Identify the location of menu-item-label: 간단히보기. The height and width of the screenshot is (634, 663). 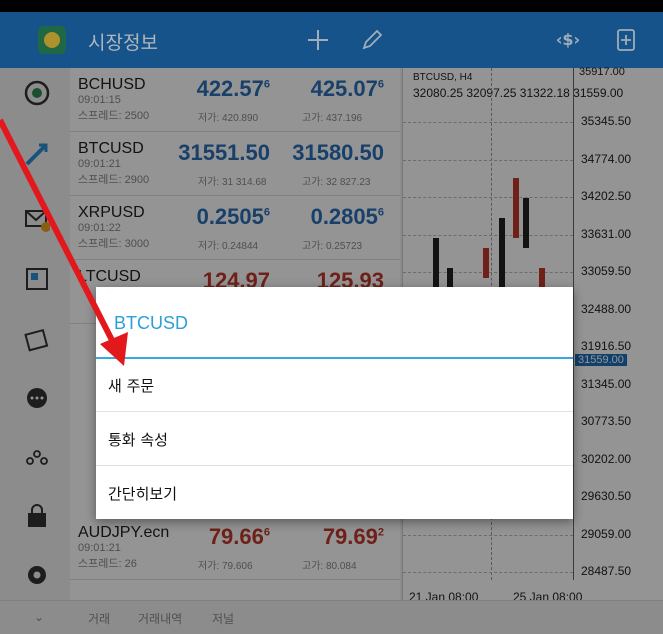
(143, 494).